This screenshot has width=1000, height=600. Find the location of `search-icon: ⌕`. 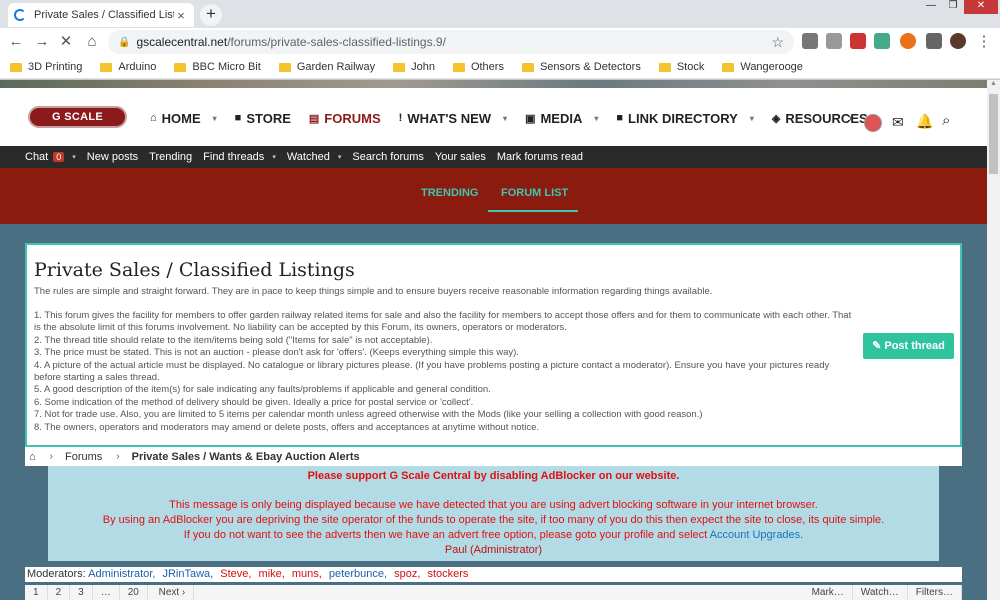

search-icon: ⌕ is located at coordinates (946, 120).